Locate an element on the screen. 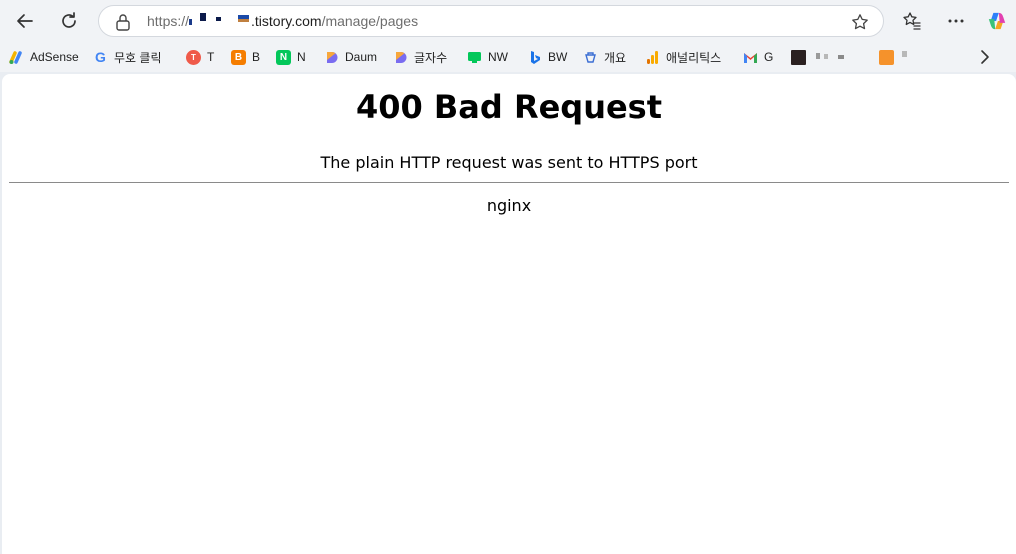 Image resolution: width=1016 pixels, height=554 pixels. error-title: 400 Bad Request is located at coordinates (509, 107).